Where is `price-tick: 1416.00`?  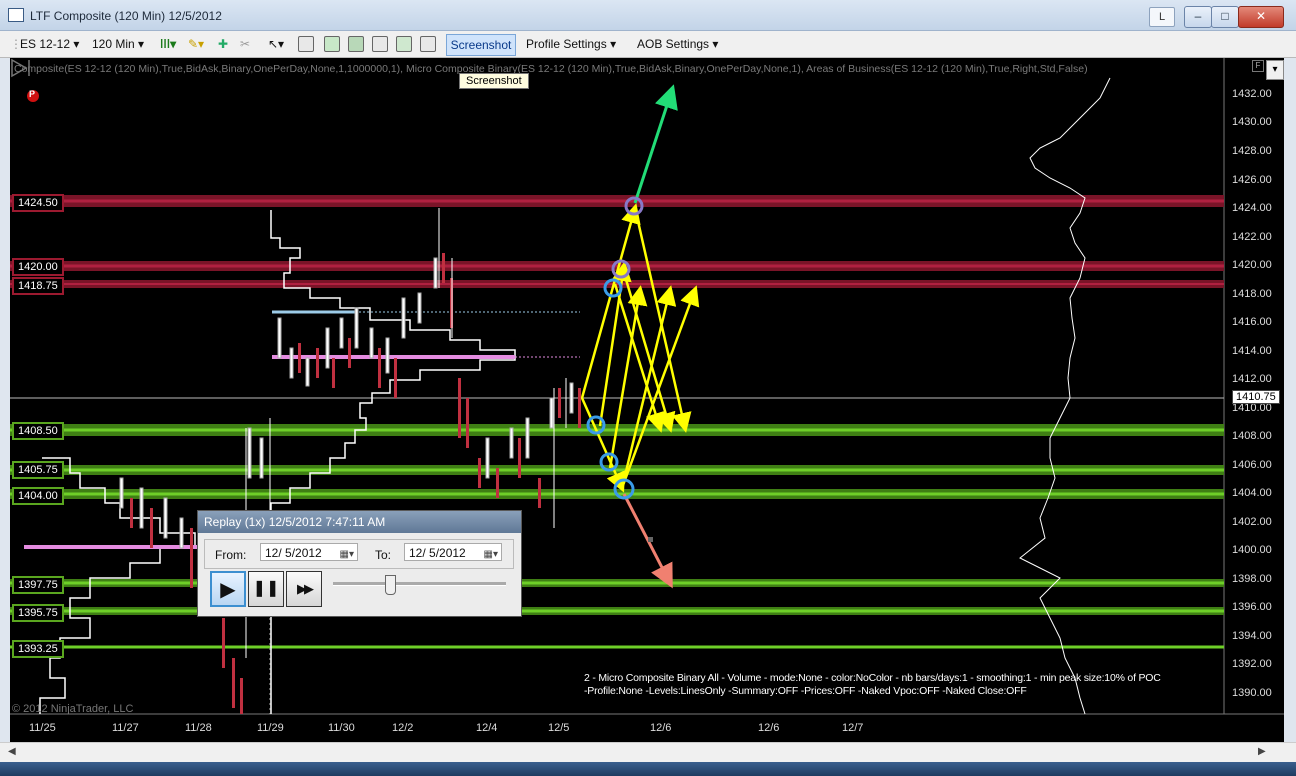 price-tick: 1416.00 is located at coordinates (1252, 322).